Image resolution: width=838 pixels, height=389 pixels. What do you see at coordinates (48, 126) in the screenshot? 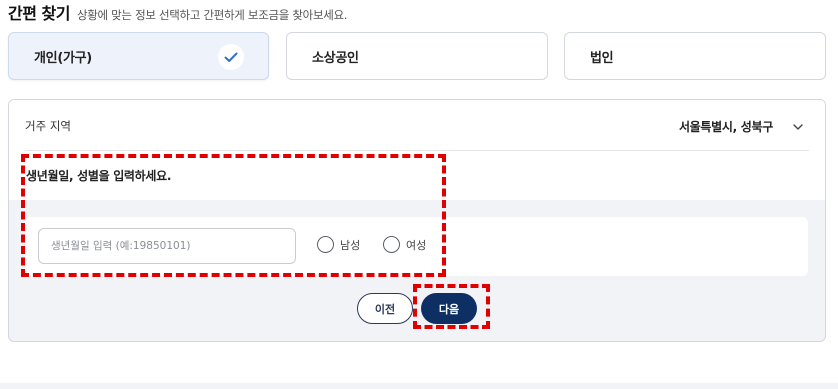
I see `region-label: 거주 지역` at bounding box center [48, 126].